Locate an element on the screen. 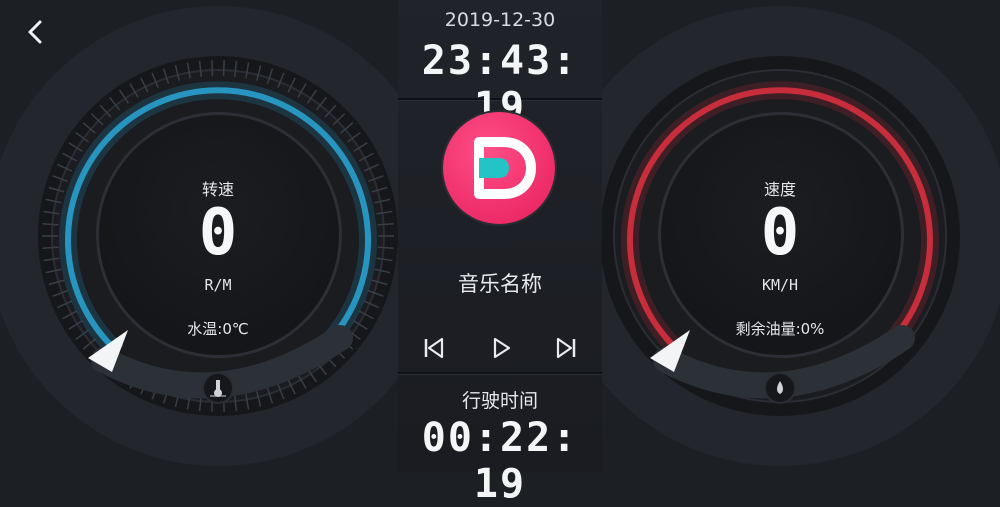  divider-bottom is located at coordinates (500, 373).